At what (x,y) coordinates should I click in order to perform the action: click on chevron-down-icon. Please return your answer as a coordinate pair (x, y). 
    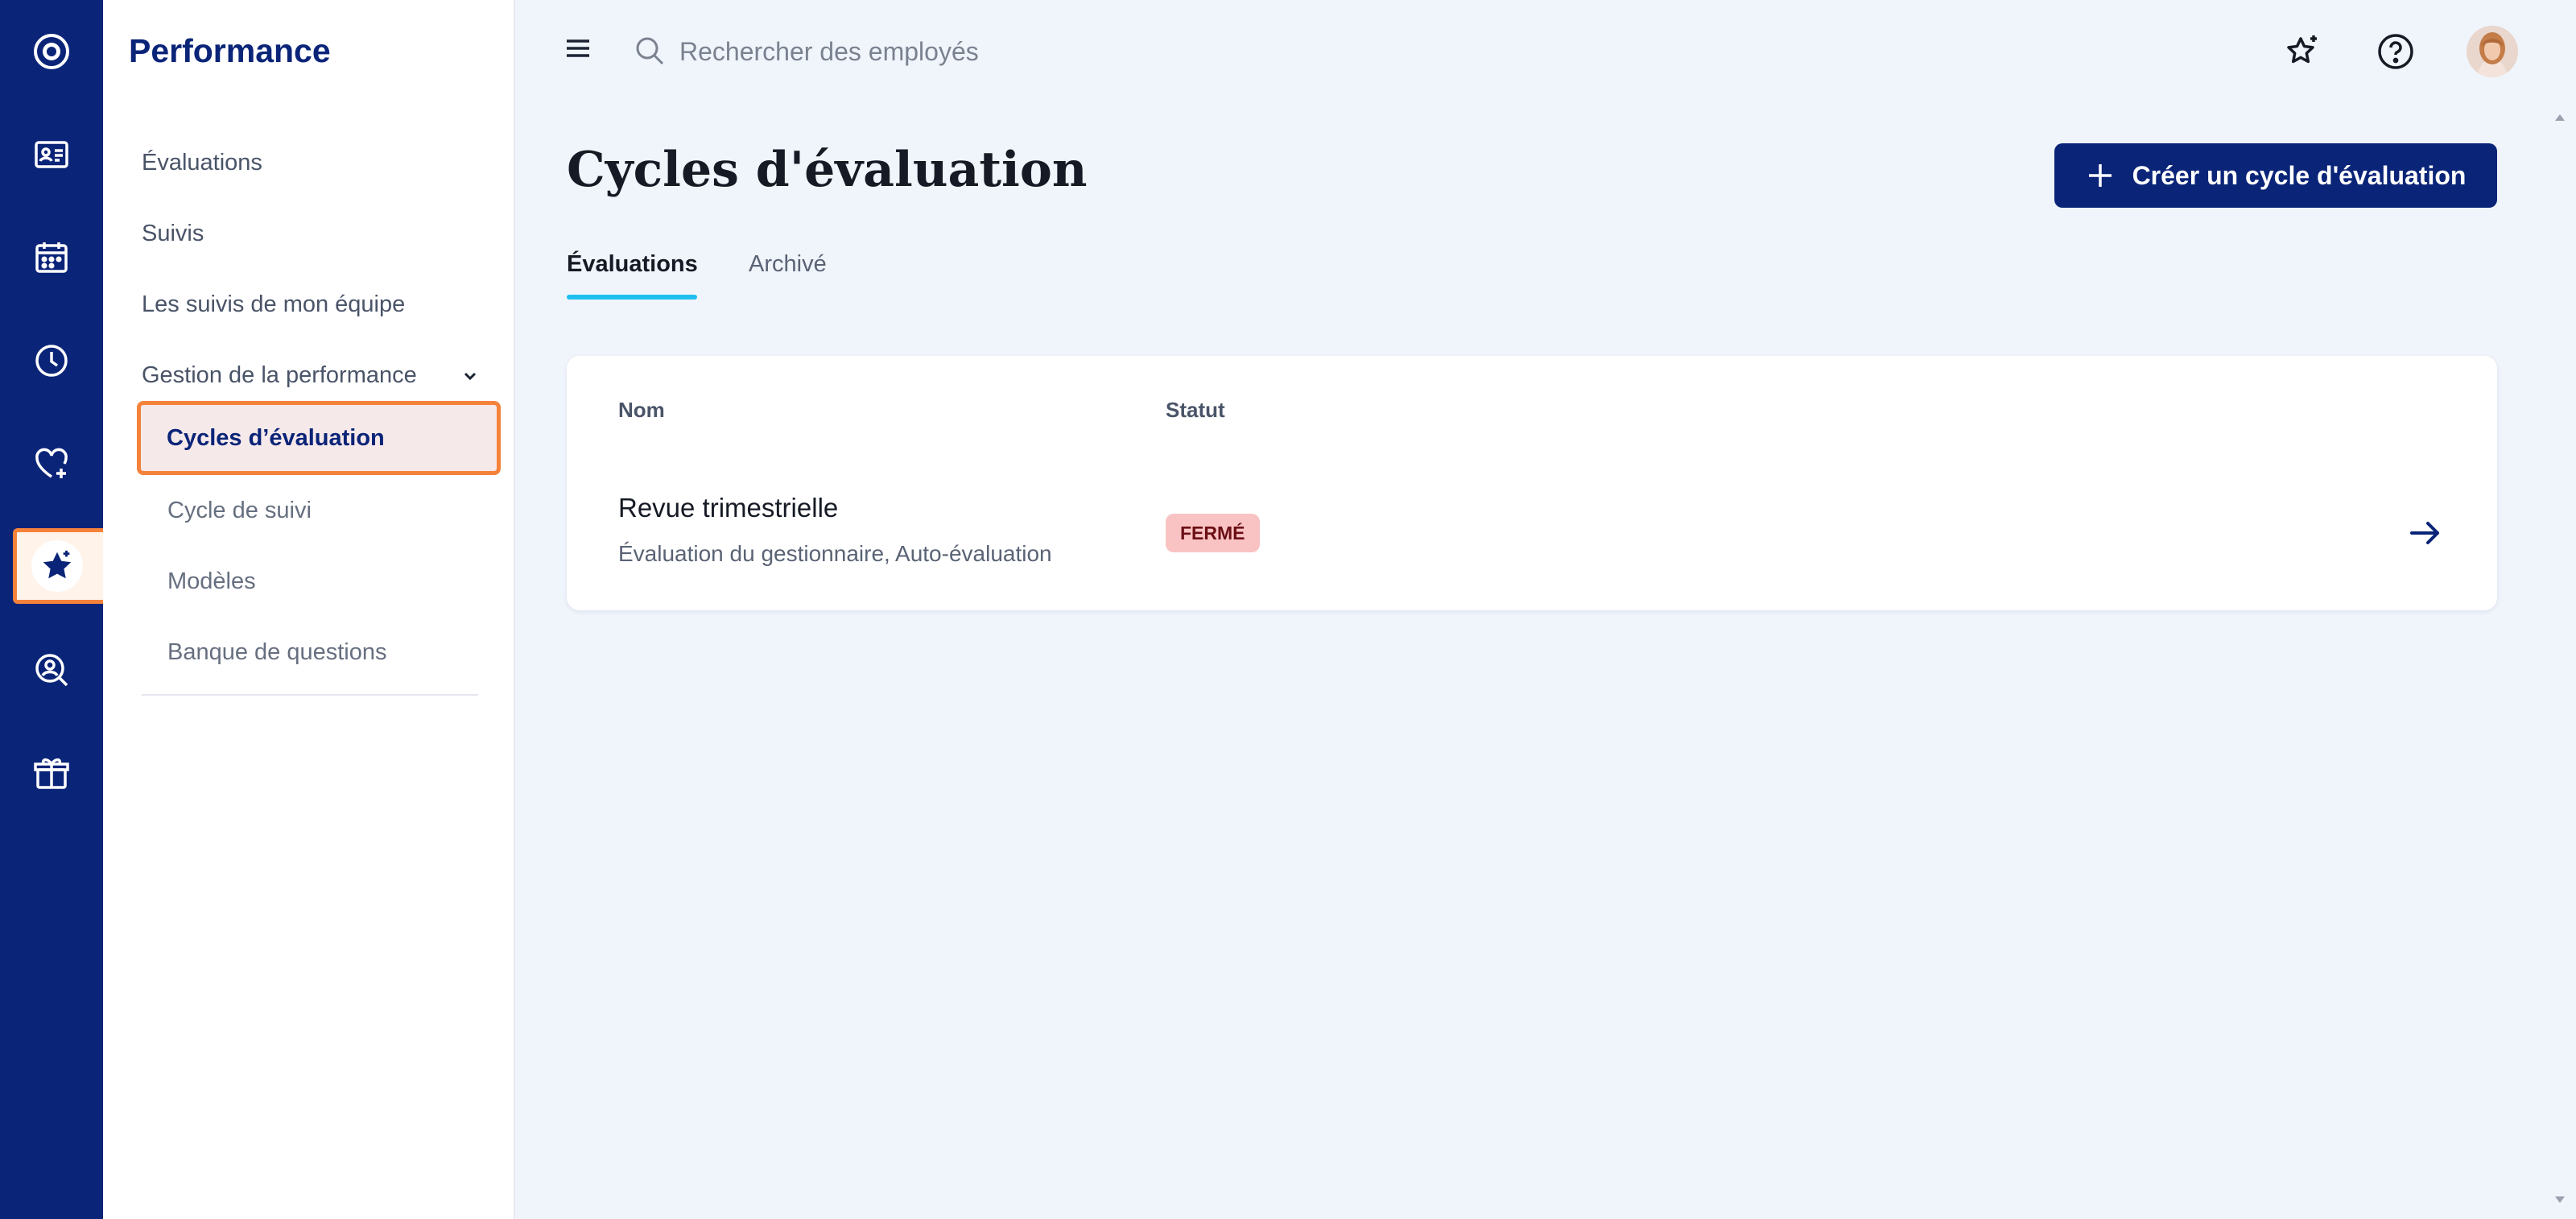
    Looking at the image, I should click on (470, 376).